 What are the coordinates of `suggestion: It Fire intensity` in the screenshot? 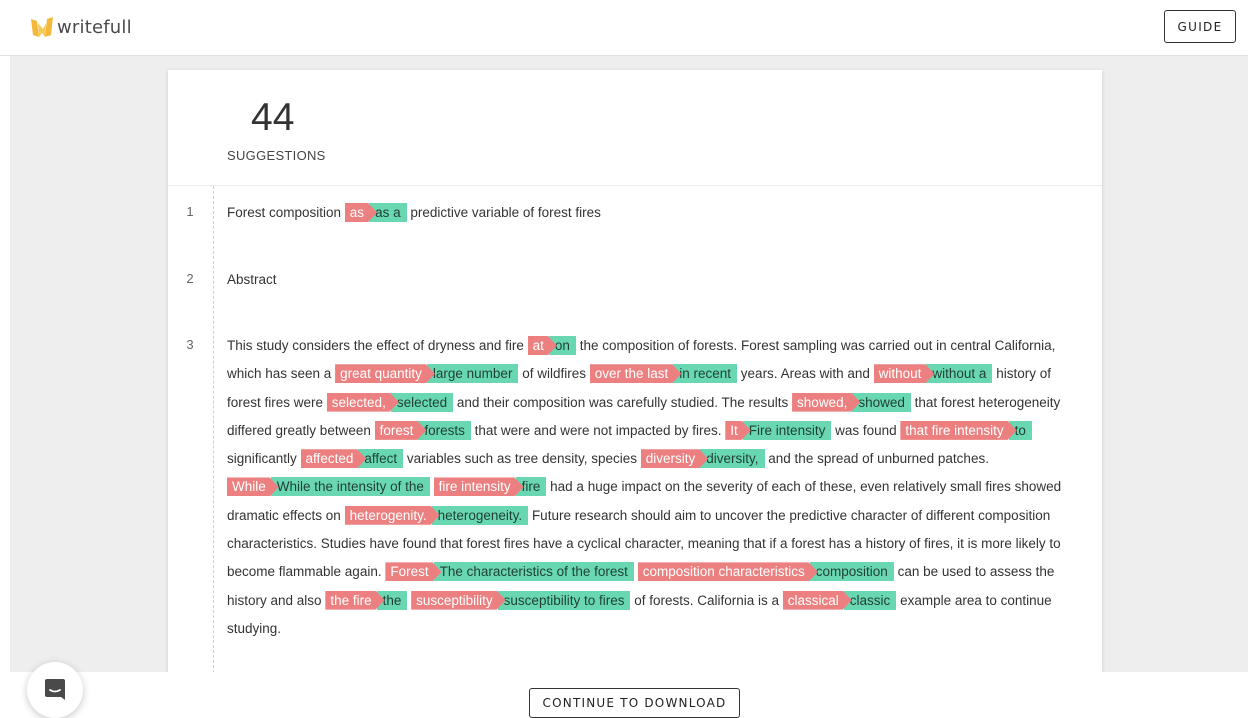 It's located at (778, 430).